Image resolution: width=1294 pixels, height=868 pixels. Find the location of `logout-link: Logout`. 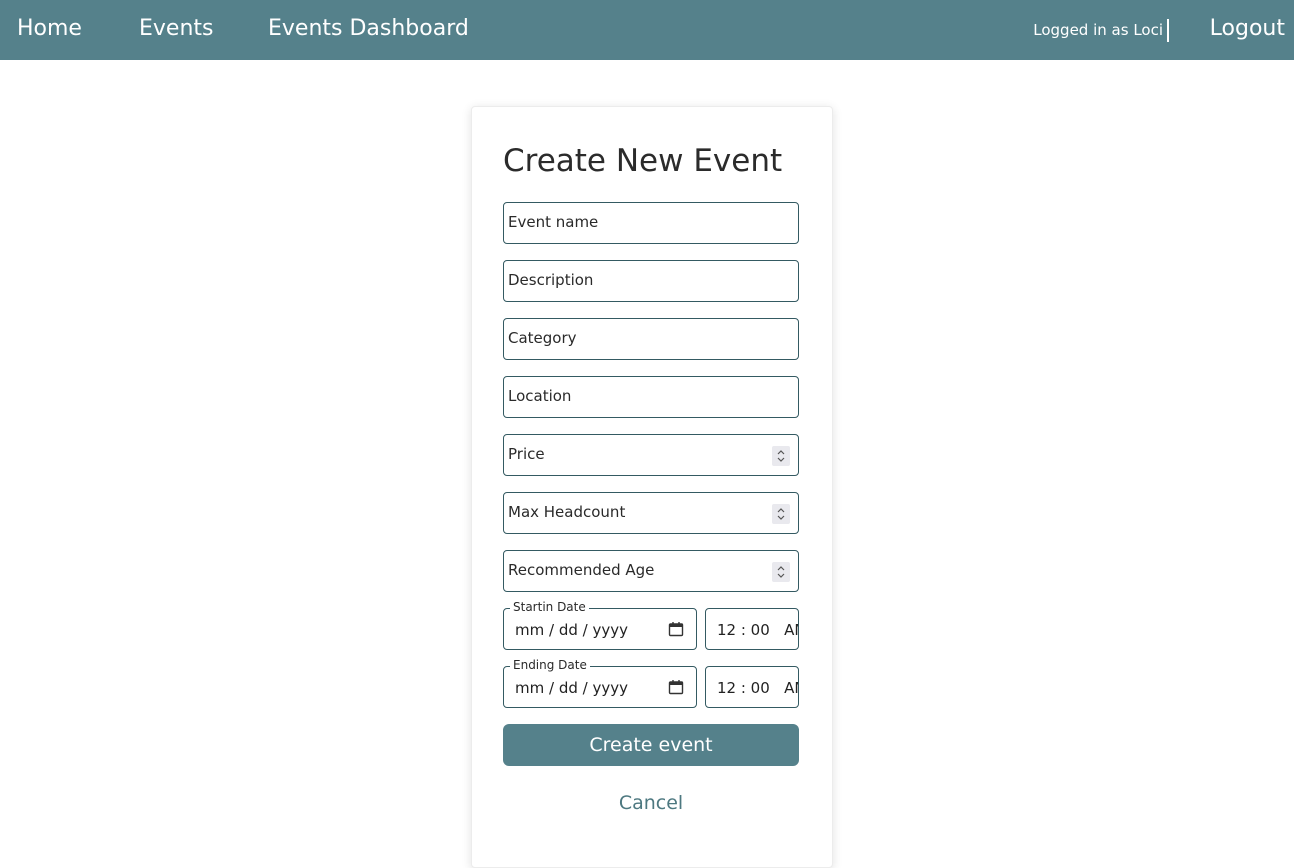

logout-link: Logout is located at coordinates (1247, 29).